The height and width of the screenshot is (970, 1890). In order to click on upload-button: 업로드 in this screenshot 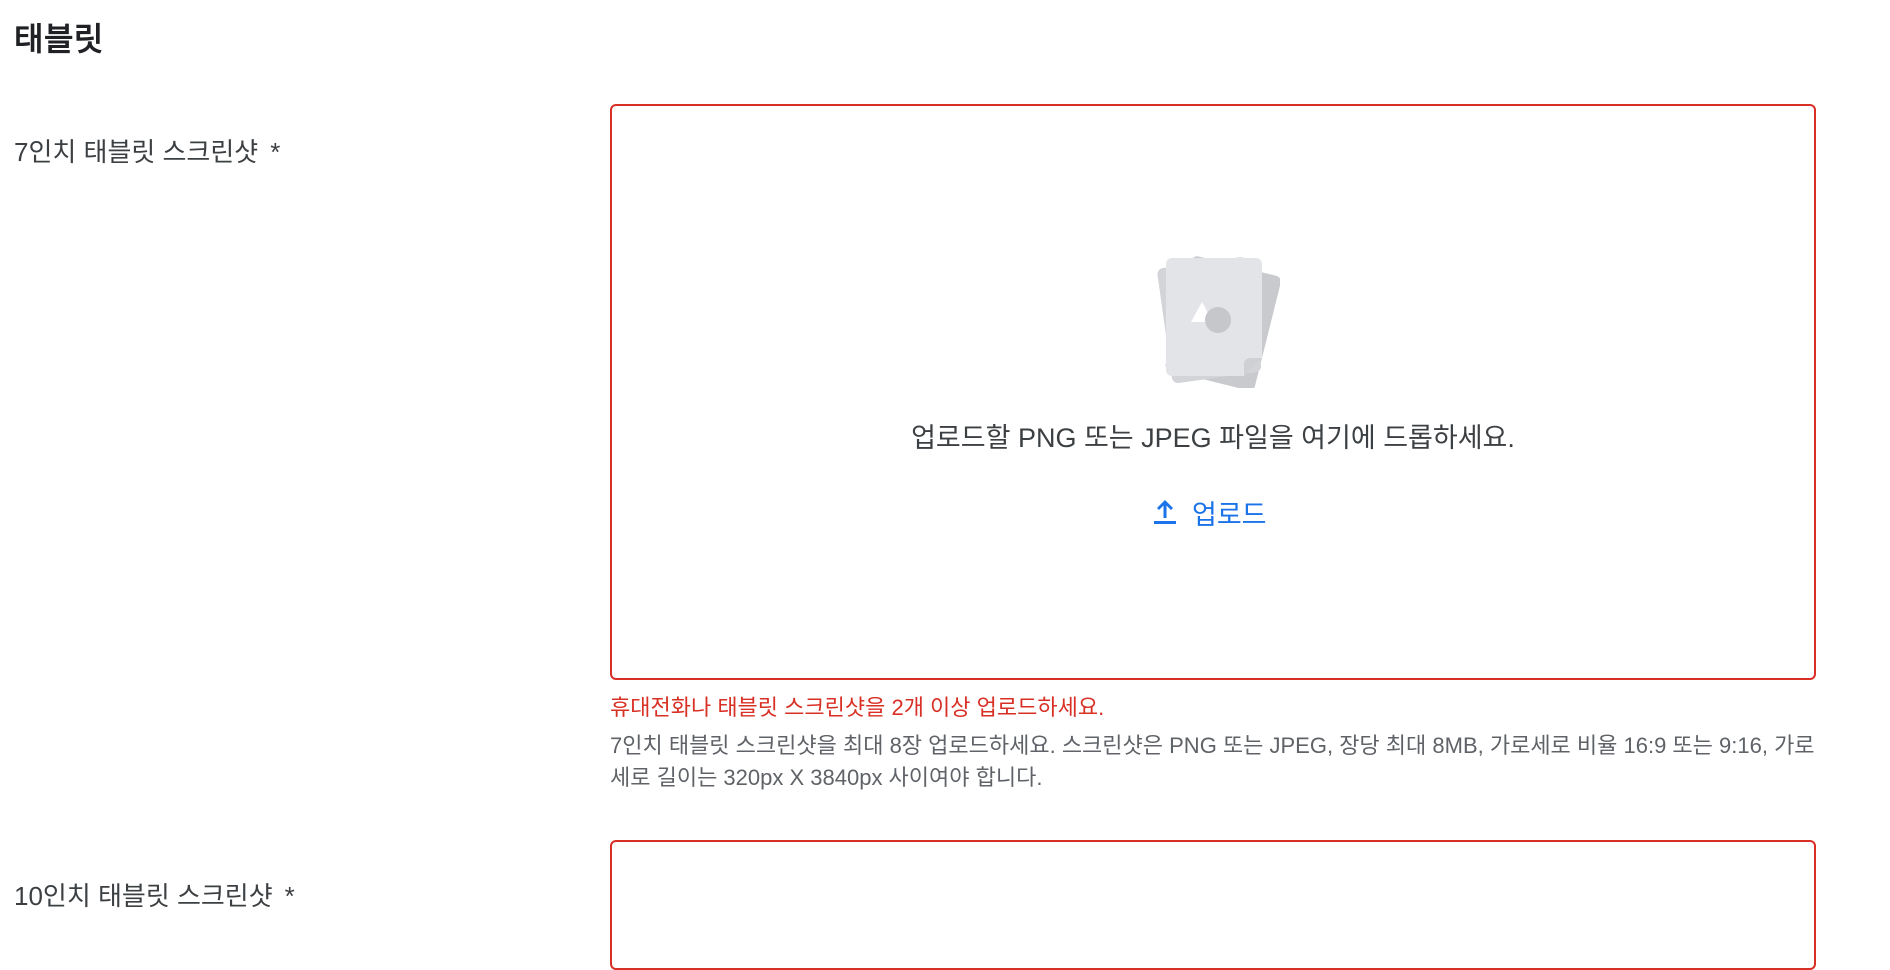, I will do `click(1209, 512)`.